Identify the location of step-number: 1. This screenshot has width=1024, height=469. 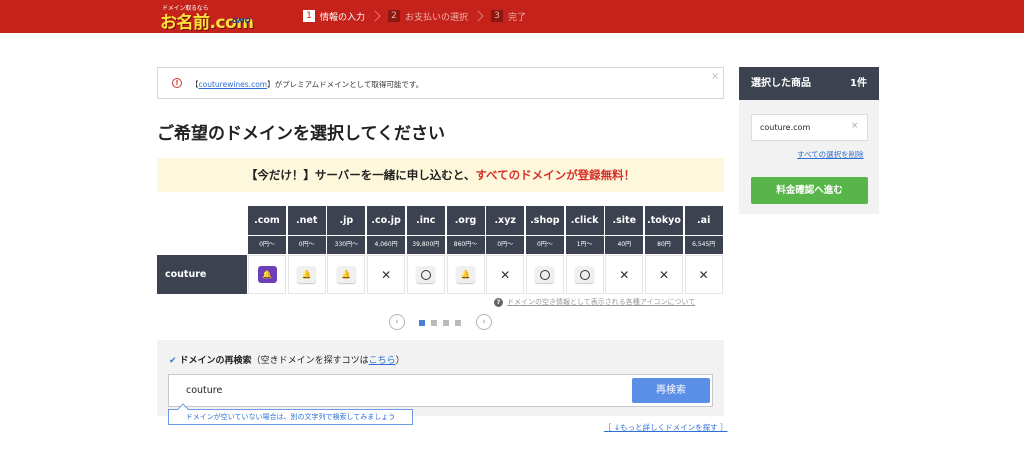
(309, 16).